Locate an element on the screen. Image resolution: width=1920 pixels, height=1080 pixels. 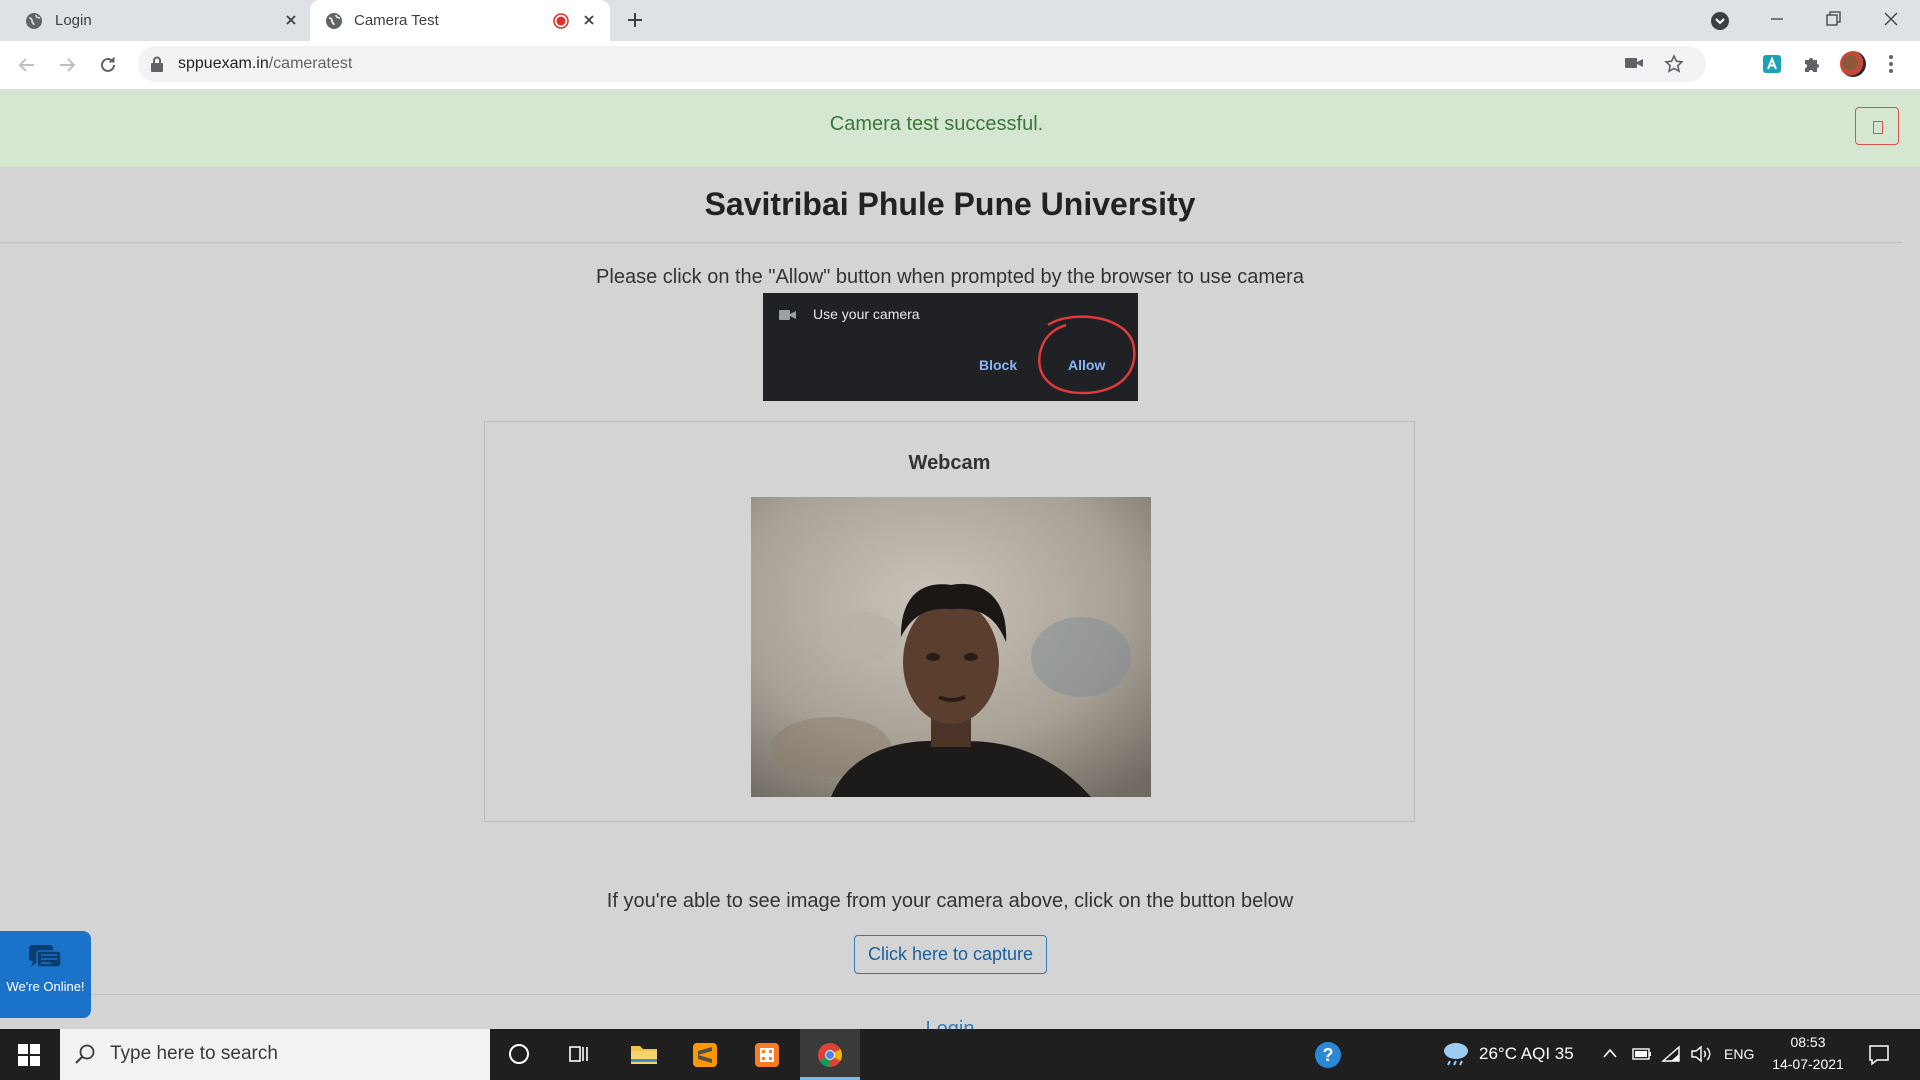
chrome-icon is located at coordinates (830, 1055).